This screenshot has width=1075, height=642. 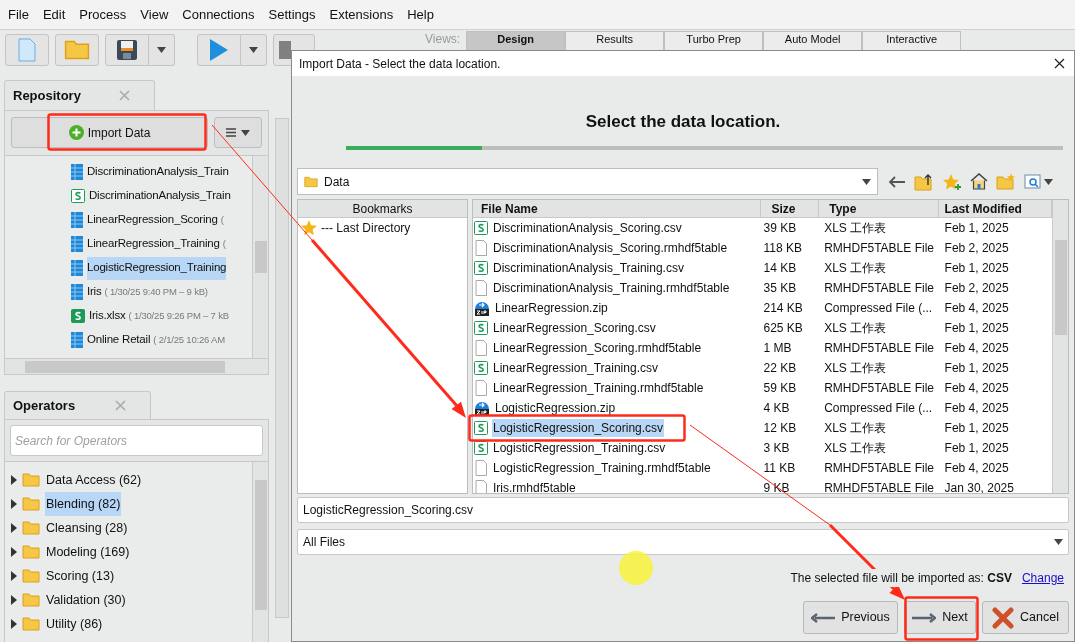 I want to click on table-cell-text: 625 KB, so click(x=783, y=328).